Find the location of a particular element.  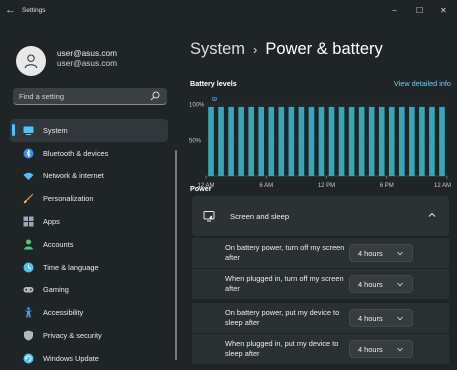

apps-icon is located at coordinates (28, 221).